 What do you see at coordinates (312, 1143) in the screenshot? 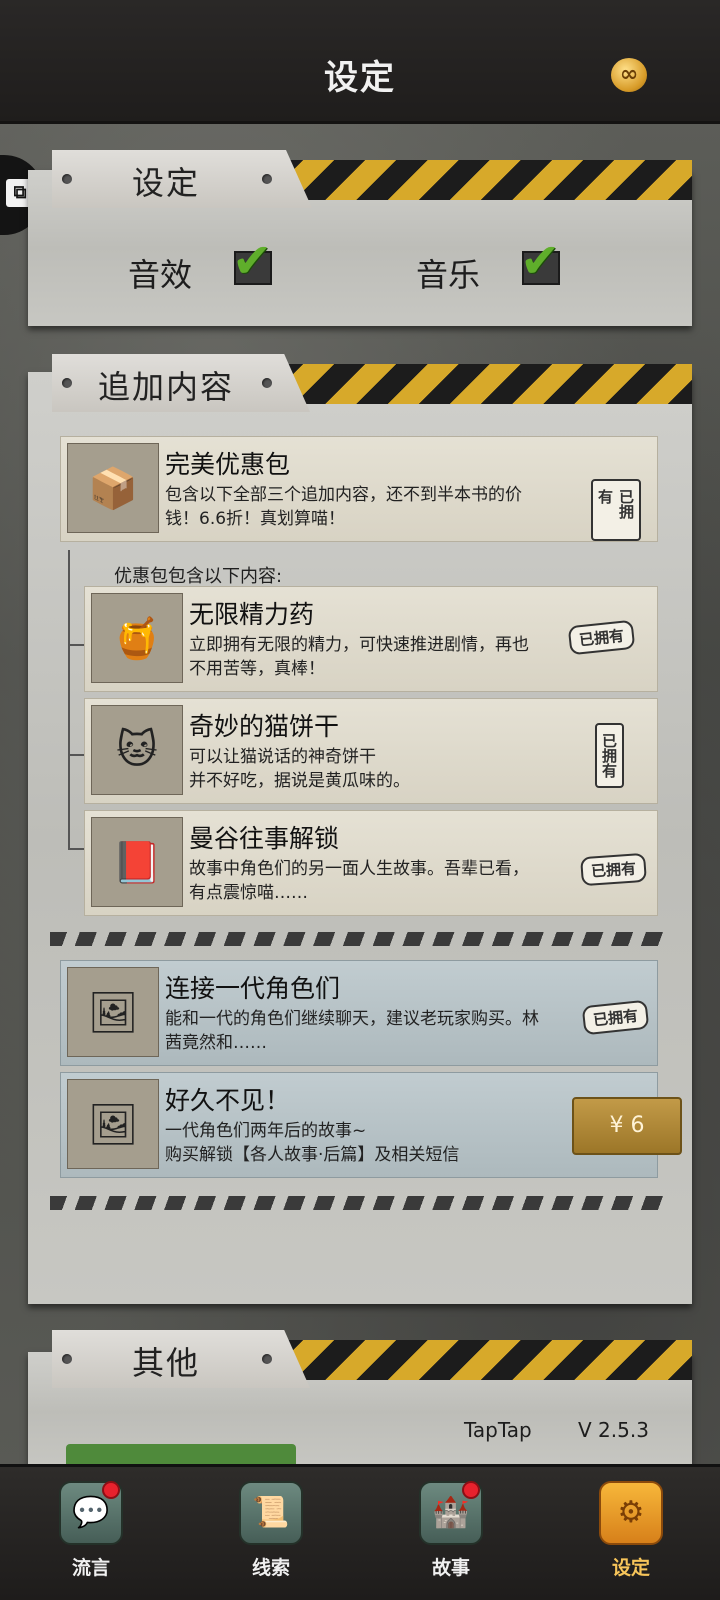
I see `extra-desc: 一代角色们两年后的故事~ 购买解锁【各人故事·后篇】及相关短信` at bounding box center [312, 1143].